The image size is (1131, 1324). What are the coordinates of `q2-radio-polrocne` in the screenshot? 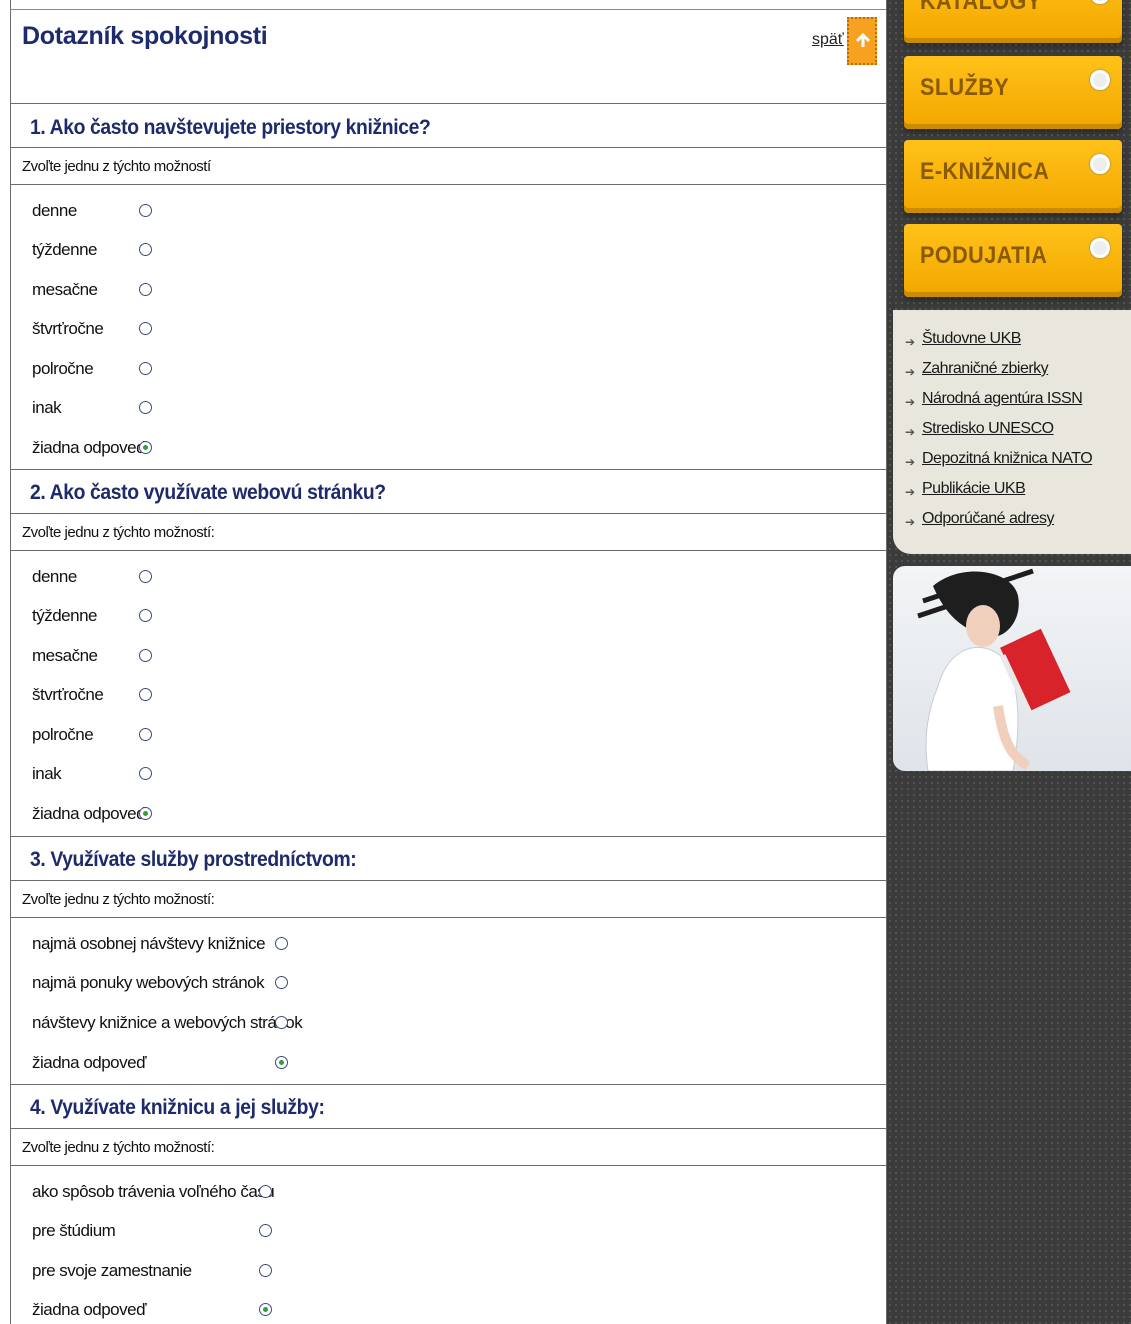 It's located at (145, 734).